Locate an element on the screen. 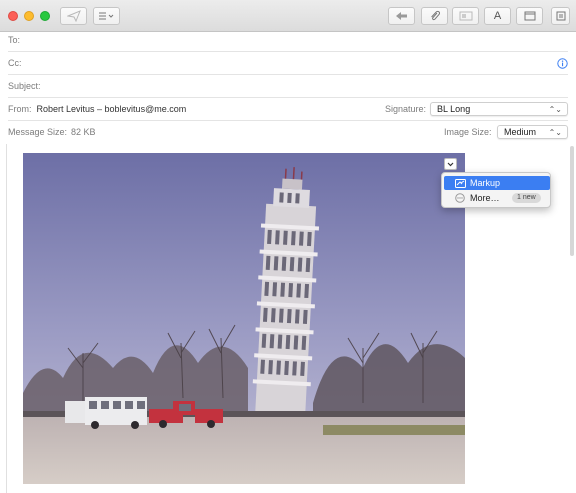  stationery-icon is located at coordinates (560, 16).